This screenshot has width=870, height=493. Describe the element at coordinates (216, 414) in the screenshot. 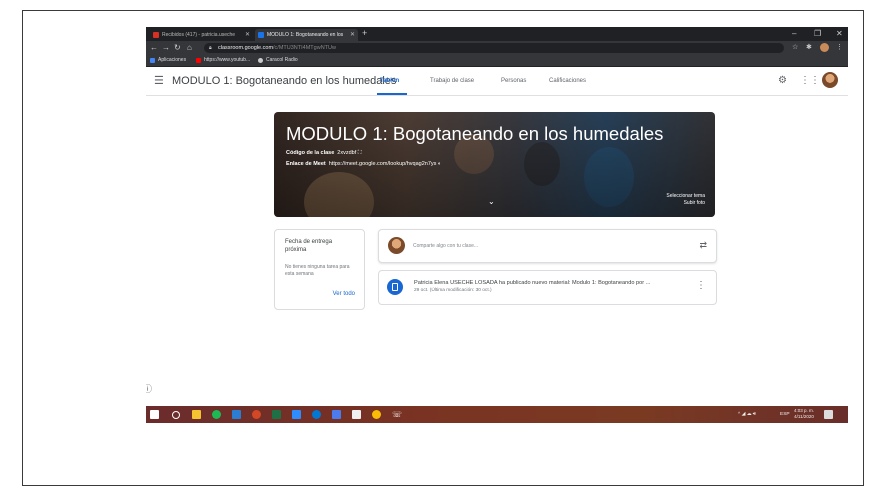

I see `spotify-icon` at that location.